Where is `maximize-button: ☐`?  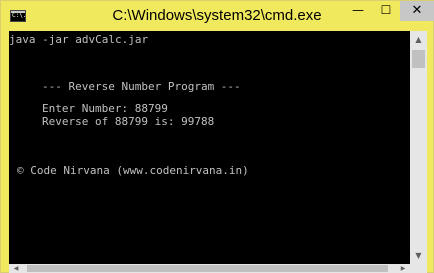 maximize-button: ☐ is located at coordinates (386, 11).